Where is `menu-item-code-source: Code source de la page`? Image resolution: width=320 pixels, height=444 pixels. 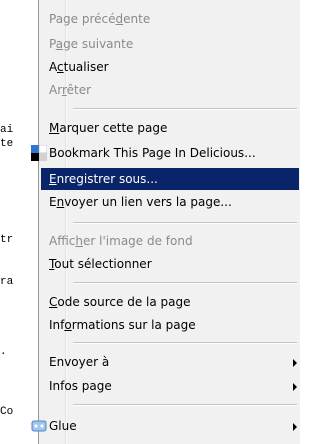
menu-item-code-source: Code source de la page is located at coordinates (170, 302).